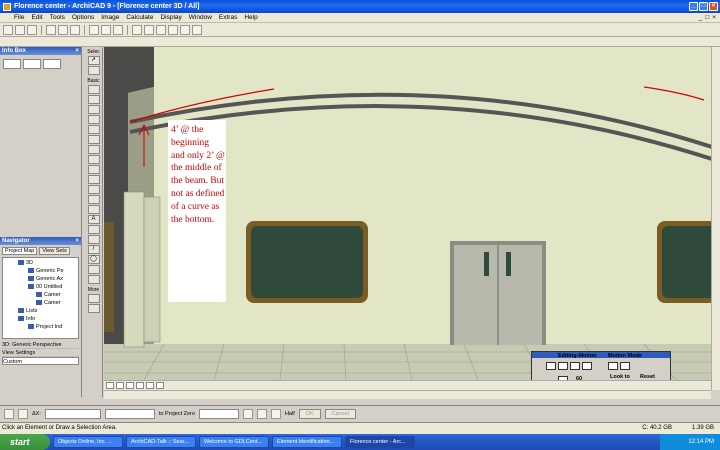  What do you see at coordinates (170, 17) in the screenshot?
I see `menu-display: Display` at bounding box center [170, 17].